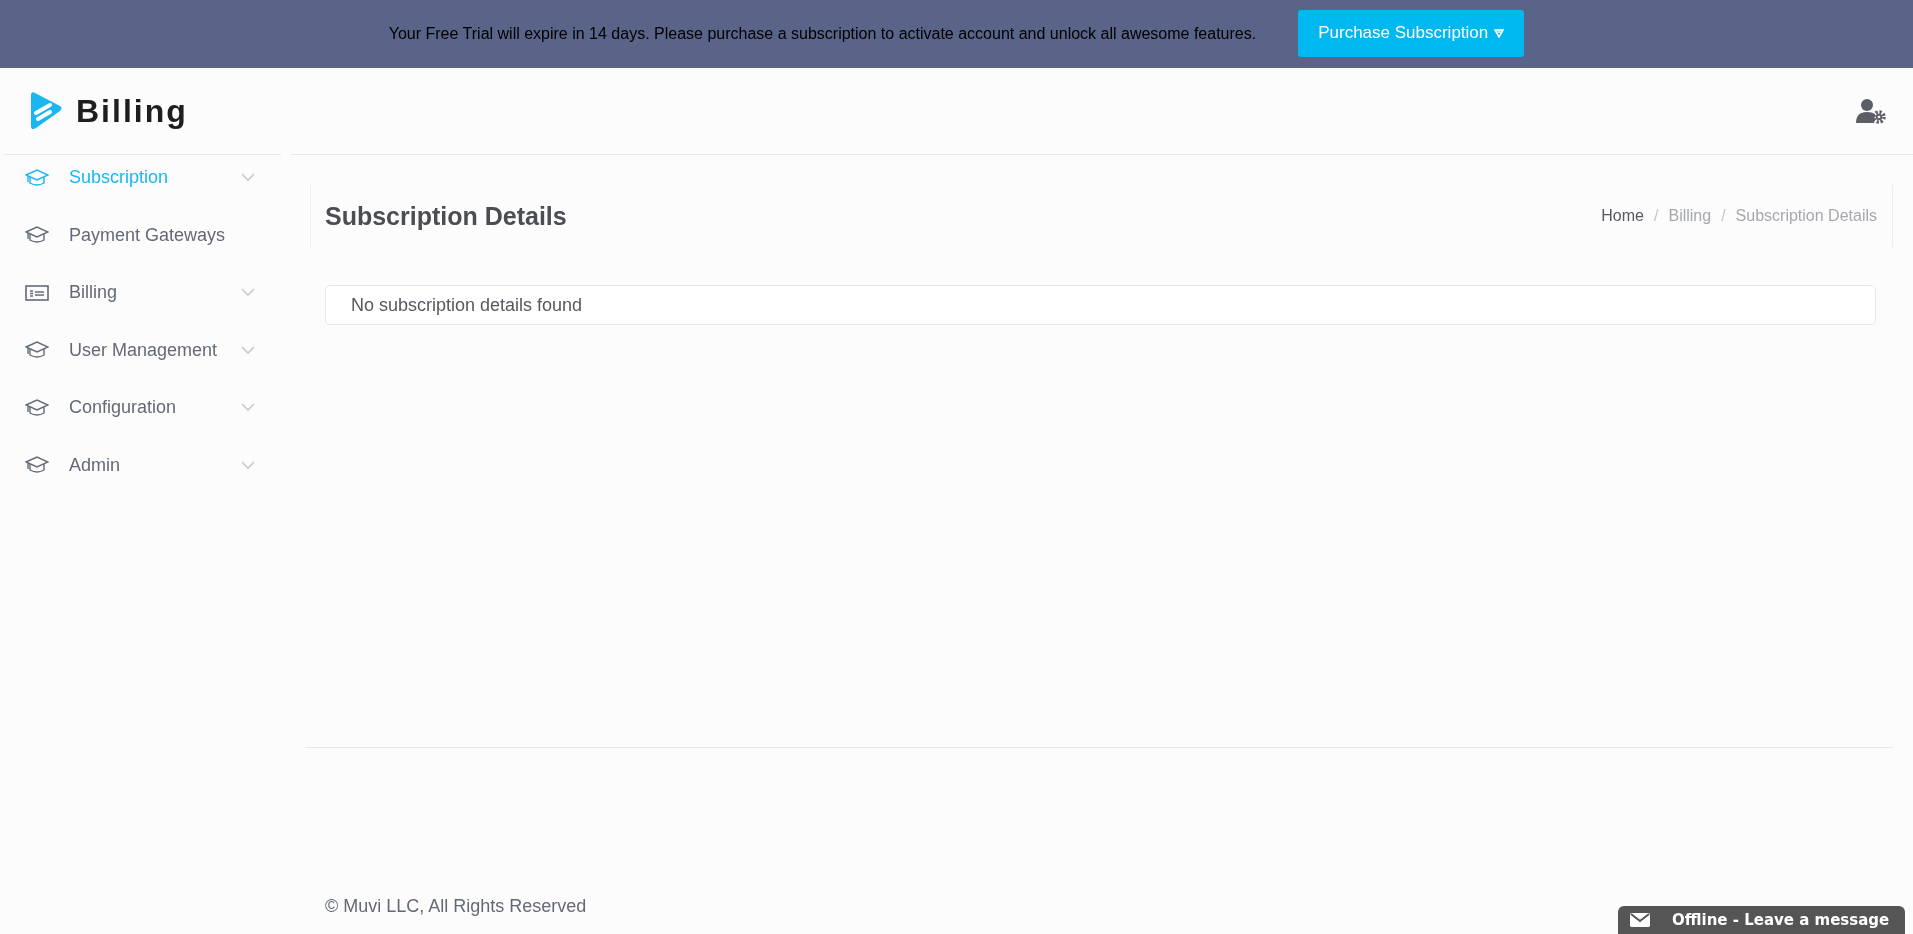 The image size is (1913, 934). I want to click on sidebar-item: Billing, so click(142, 293).